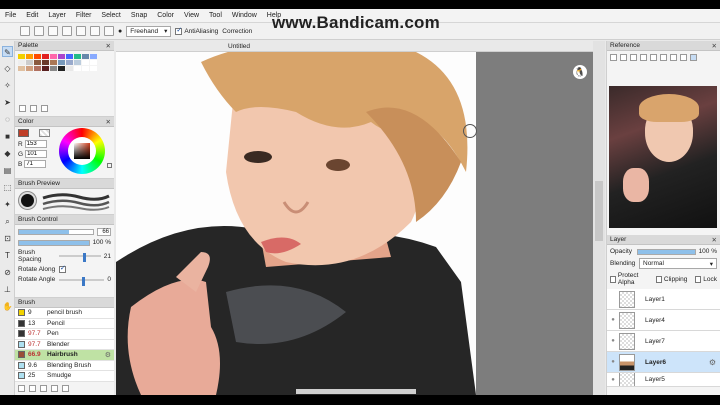  I want to click on brush-folder-icon, so click(54, 388).